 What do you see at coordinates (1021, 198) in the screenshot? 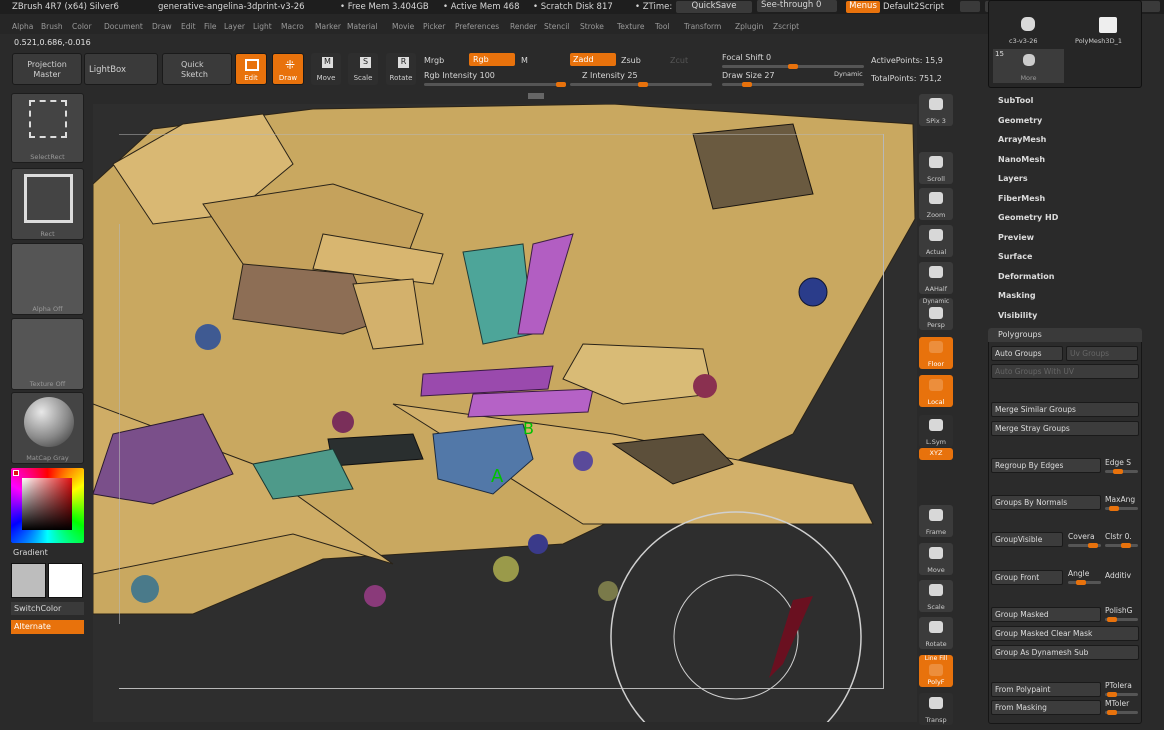
I see `subpalette-fibermesh: FiberMesh` at bounding box center [1021, 198].